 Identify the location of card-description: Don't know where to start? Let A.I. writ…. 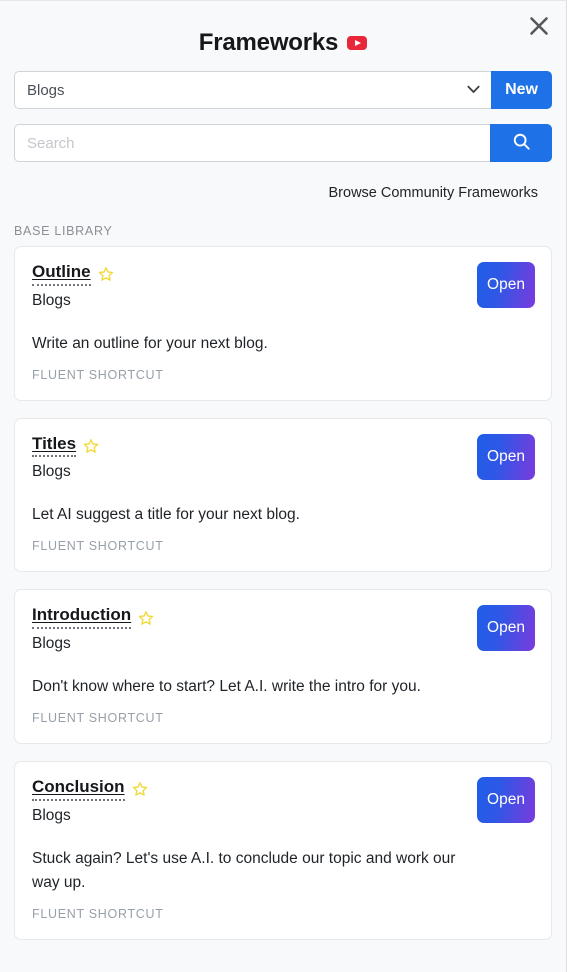
(226, 687).